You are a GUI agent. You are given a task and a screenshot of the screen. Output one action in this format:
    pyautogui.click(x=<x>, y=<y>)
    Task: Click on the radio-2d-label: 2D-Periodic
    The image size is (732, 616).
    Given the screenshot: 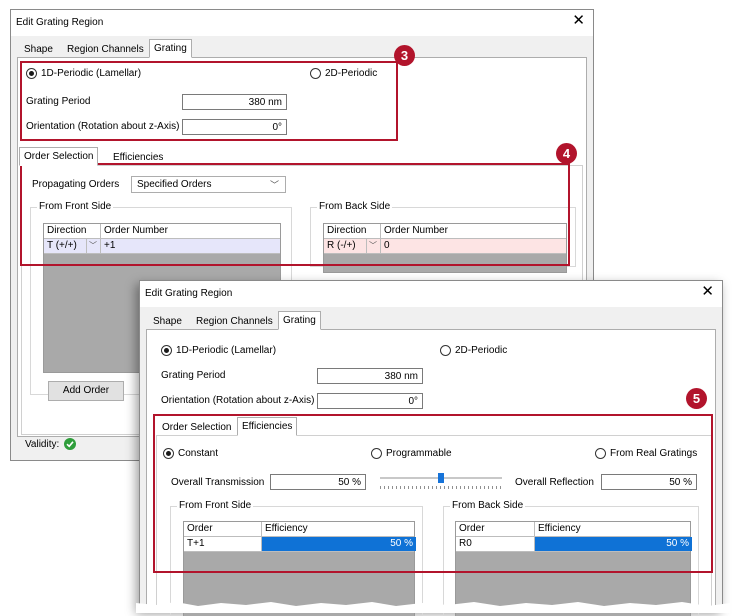 What is the action you would take?
    pyautogui.click(x=481, y=350)
    